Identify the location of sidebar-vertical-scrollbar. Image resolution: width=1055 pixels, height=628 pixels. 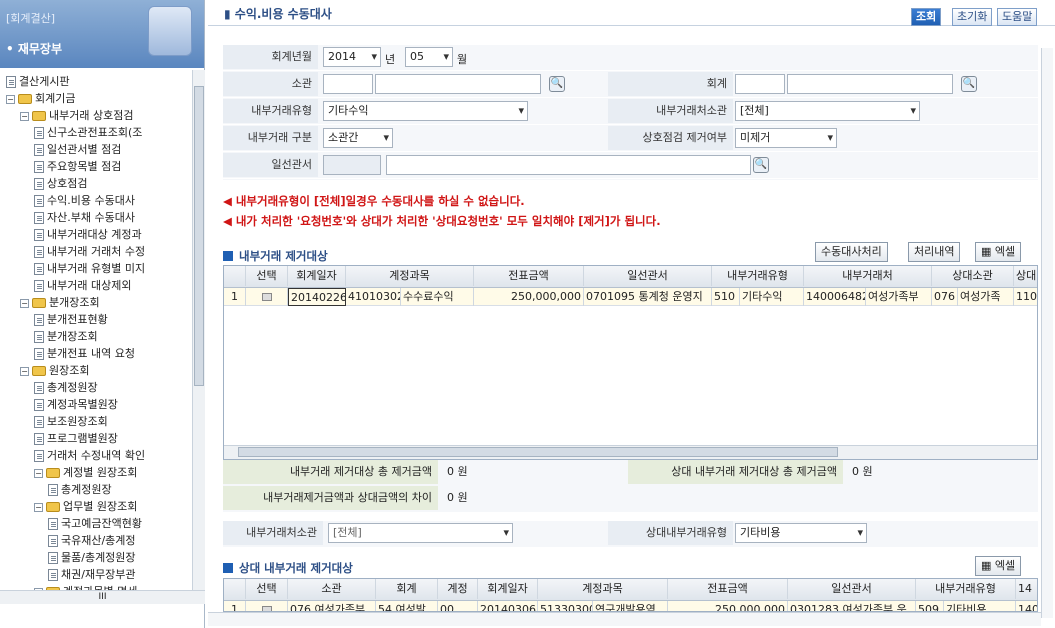
(198, 330).